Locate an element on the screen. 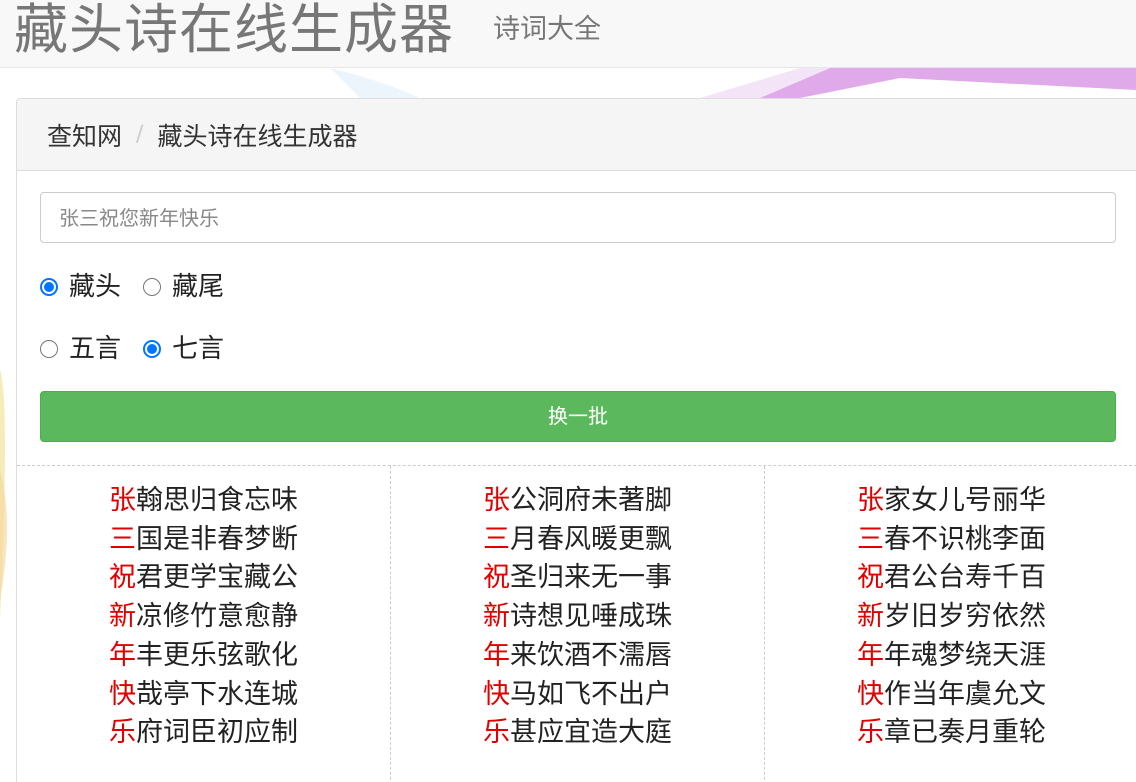 The width and height of the screenshot is (1136, 782). line-text: 哉亭下水连城 is located at coordinates (217, 694).